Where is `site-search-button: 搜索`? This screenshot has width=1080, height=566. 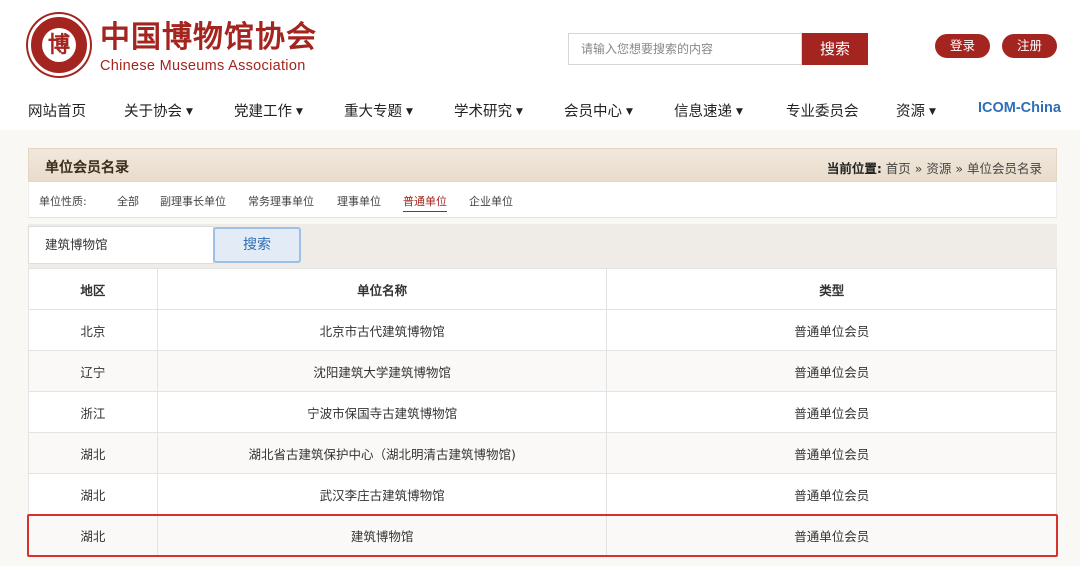 site-search-button: 搜索 is located at coordinates (835, 49).